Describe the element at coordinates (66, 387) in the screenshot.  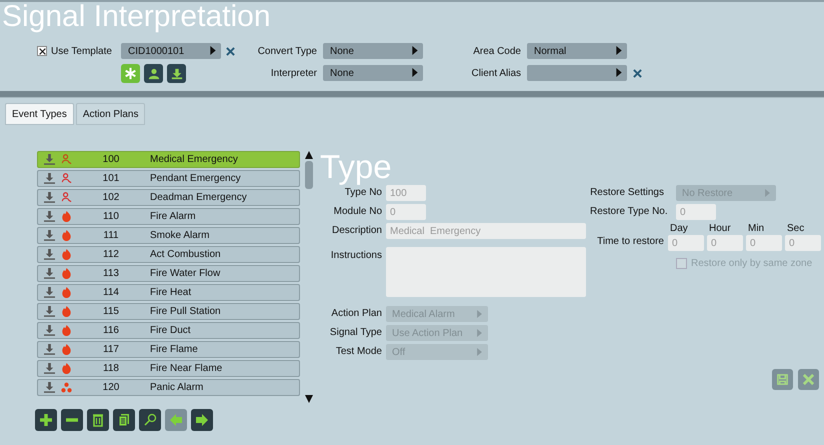
I see `panic-icon` at that location.